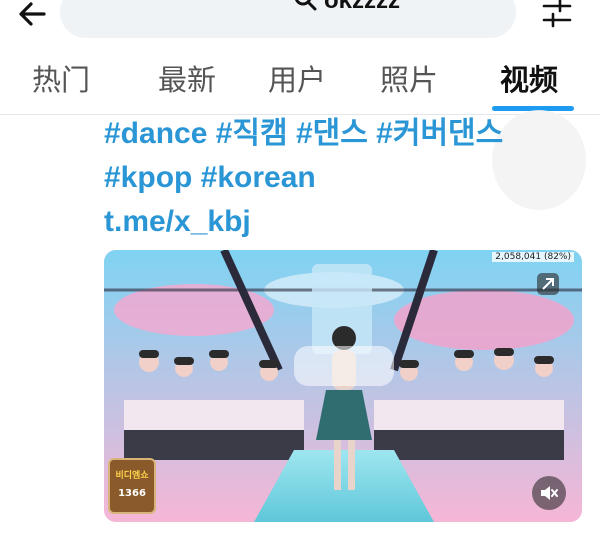 The height and width of the screenshot is (533, 600). What do you see at coordinates (288, 19) in the screenshot?
I see `search-field: okzzzz` at bounding box center [288, 19].